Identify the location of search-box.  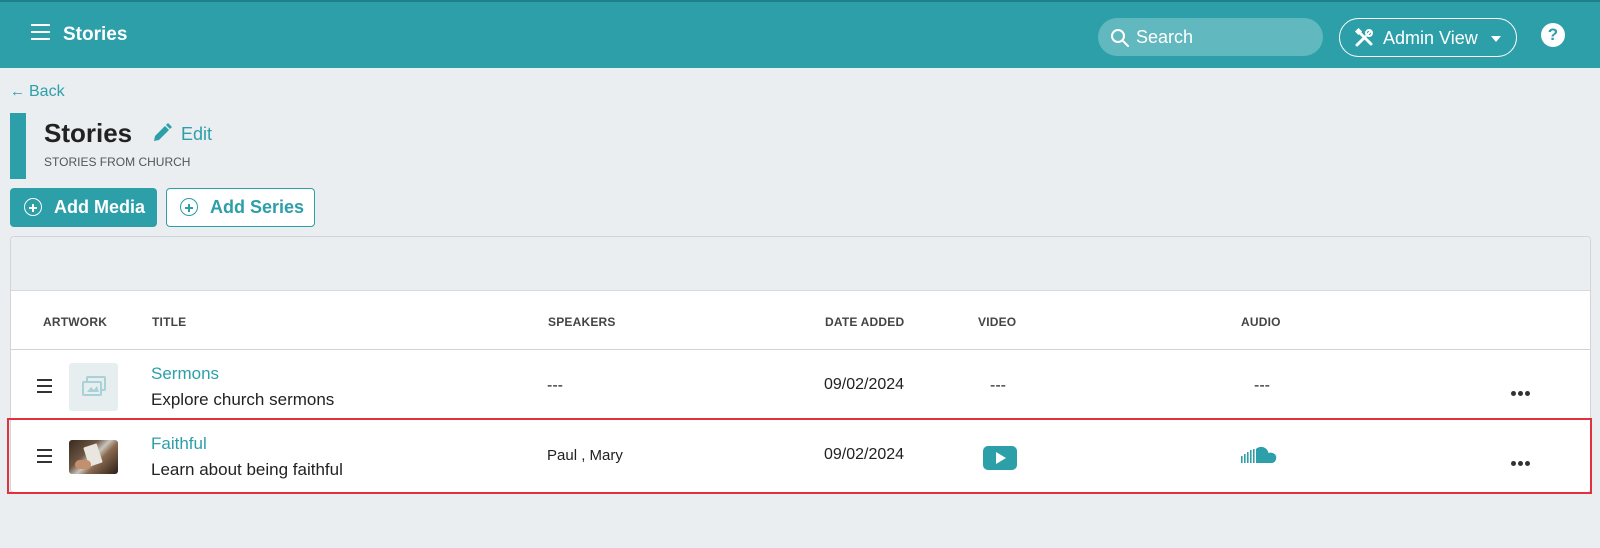
(1210, 37).